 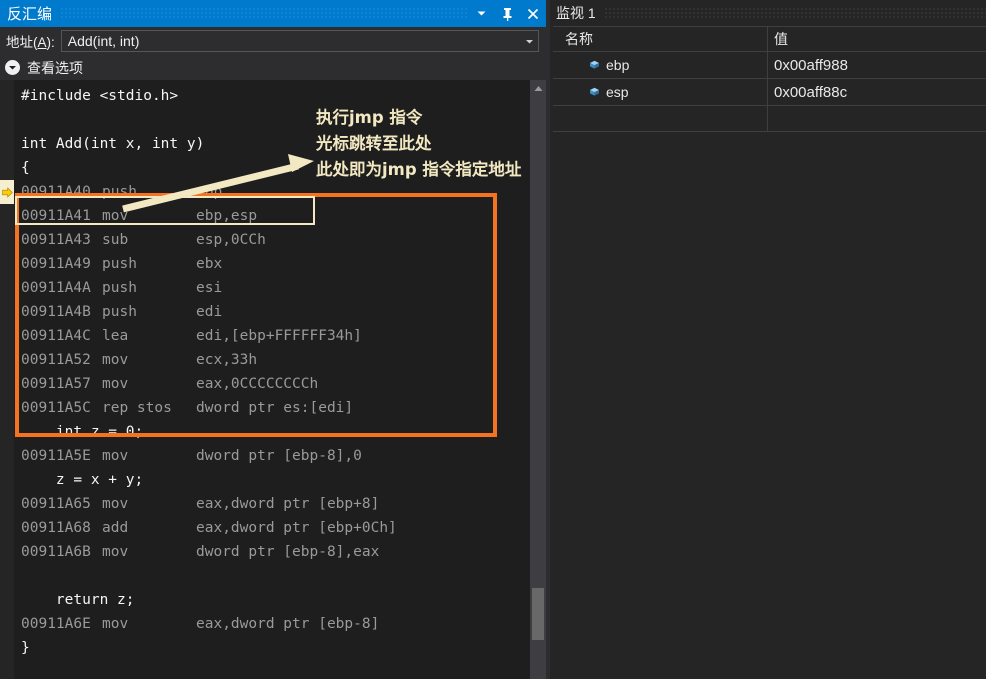 What do you see at coordinates (266, 456) in the screenshot?
I see `disassembly-line: 00911A5E mov dword ptr [ebp-8],0` at bounding box center [266, 456].